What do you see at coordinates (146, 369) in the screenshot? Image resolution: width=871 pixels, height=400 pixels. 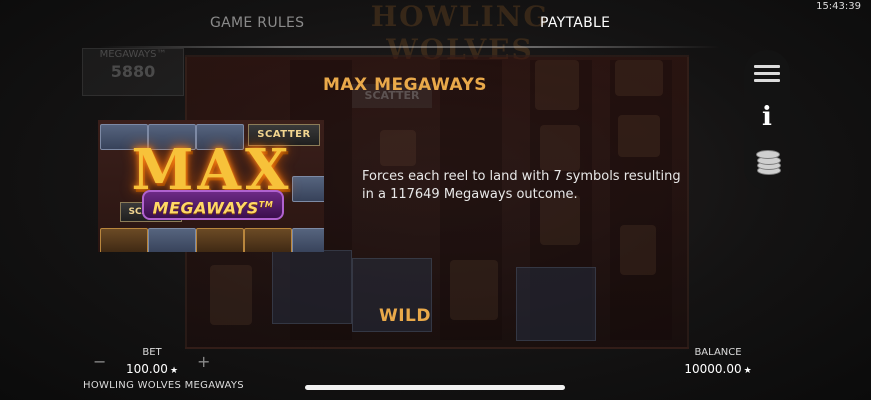 I see `bet-amount: 100.00` at bounding box center [146, 369].